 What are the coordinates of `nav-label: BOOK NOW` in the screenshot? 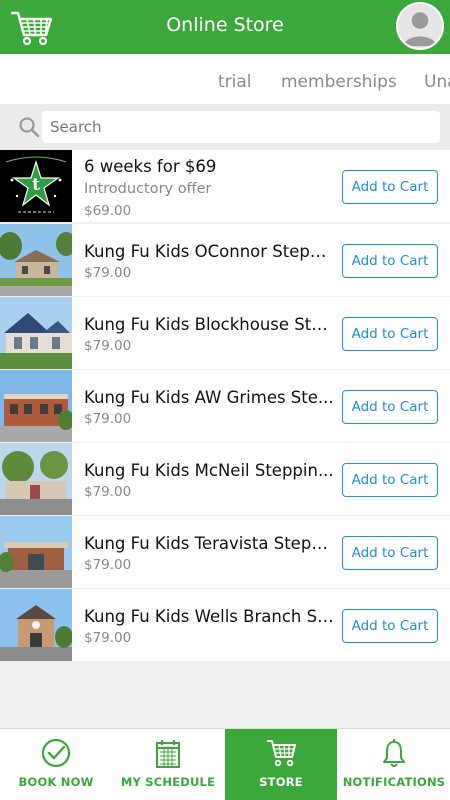 It's located at (56, 782).